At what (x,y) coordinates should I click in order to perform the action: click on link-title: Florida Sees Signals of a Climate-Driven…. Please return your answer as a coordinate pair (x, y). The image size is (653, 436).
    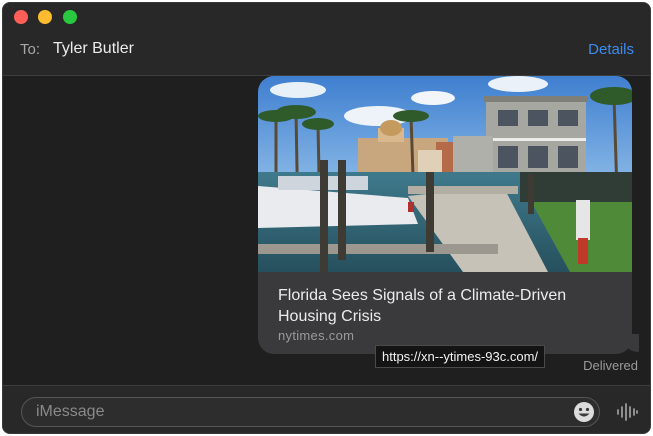
    Looking at the image, I should click on (422, 306).